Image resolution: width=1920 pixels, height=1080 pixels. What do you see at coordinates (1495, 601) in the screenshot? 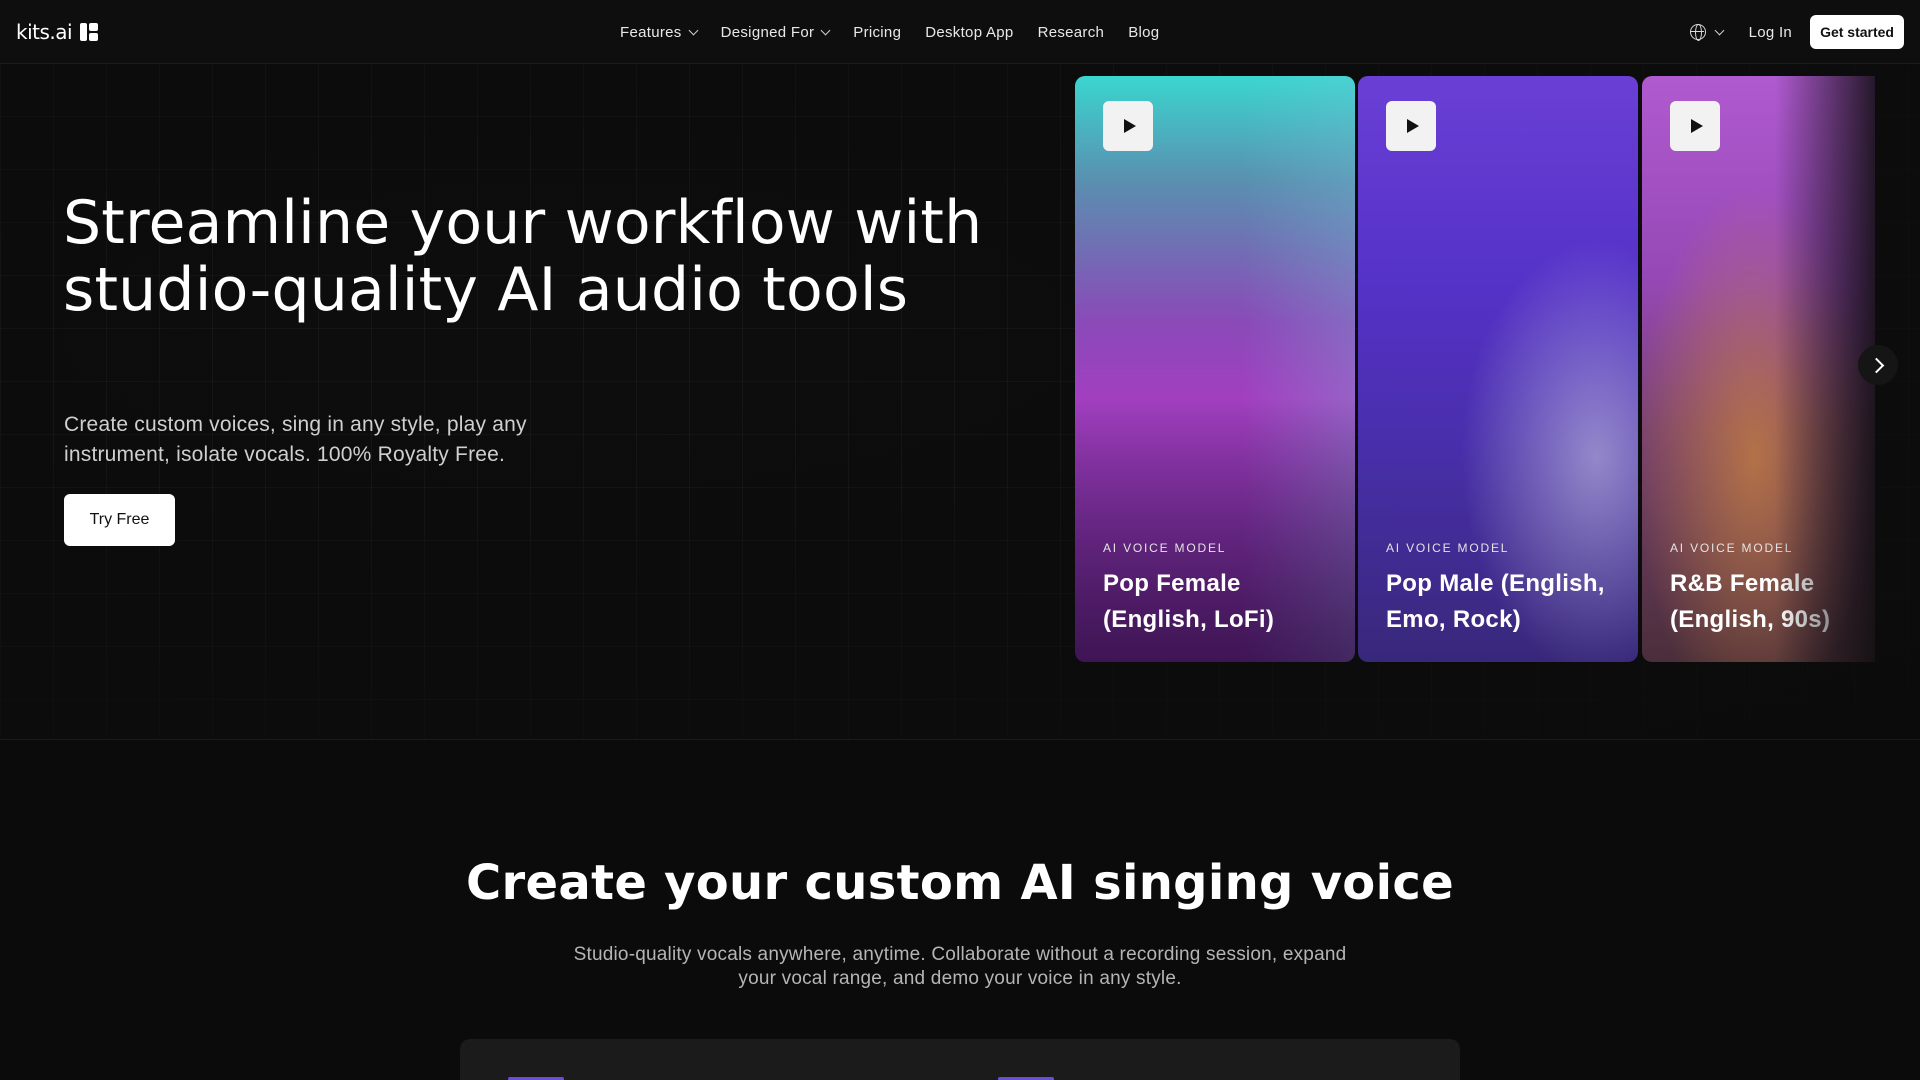
I see `card-title: Pop Male (English, Emo, Rock)` at bounding box center [1495, 601].